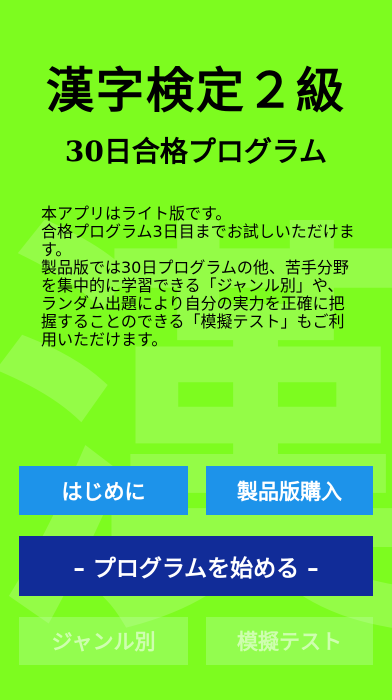 The height and width of the screenshot is (700, 392). I want to click on introduction-button: はじめに, so click(103, 490).